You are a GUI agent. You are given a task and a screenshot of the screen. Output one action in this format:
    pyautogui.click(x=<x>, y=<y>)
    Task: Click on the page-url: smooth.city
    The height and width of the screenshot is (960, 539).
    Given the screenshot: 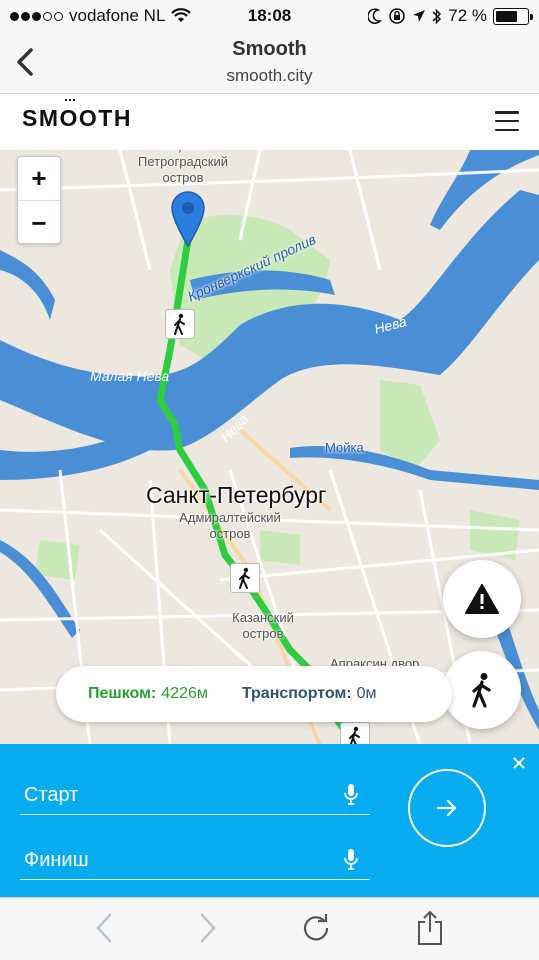 What is the action you would take?
    pyautogui.click(x=269, y=76)
    